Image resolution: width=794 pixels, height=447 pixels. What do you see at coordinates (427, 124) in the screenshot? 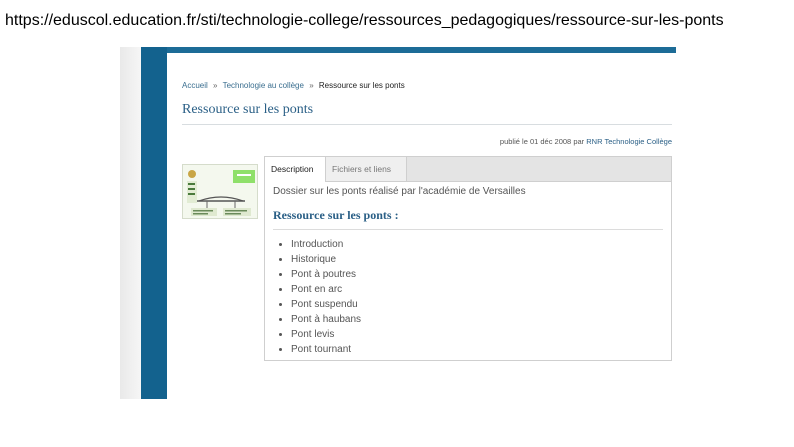
I see `title-divider` at bounding box center [427, 124].